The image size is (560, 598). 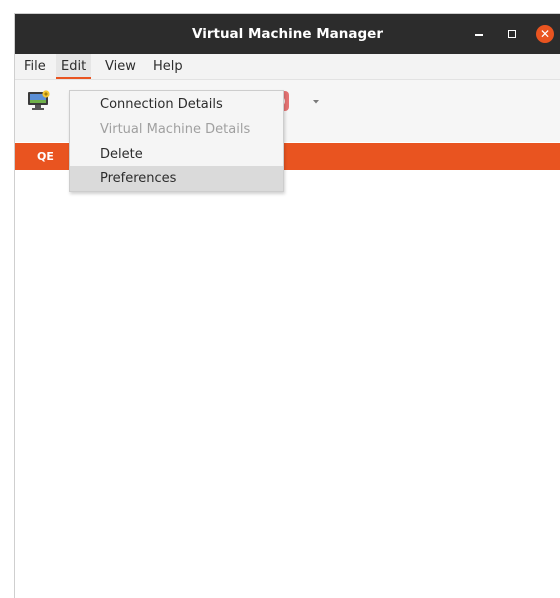 What do you see at coordinates (35, 66) in the screenshot?
I see `menu-file: File` at bounding box center [35, 66].